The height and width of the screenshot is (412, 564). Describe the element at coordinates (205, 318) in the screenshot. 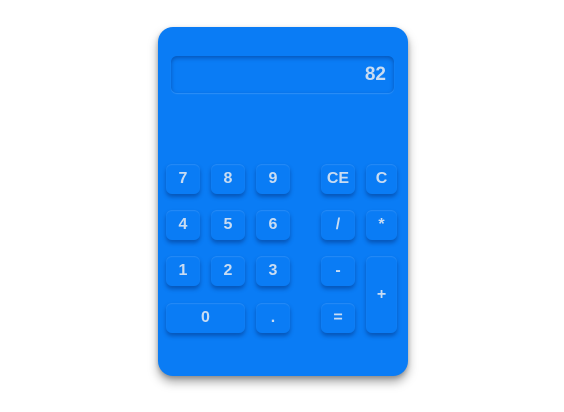

I see `key-0: 0` at that location.